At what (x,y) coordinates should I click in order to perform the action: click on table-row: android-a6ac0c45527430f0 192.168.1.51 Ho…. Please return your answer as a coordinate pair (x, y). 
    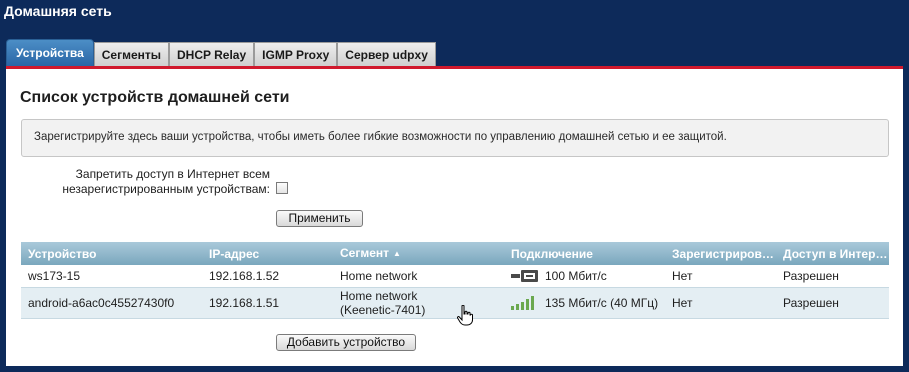
    Looking at the image, I should click on (455, 303).